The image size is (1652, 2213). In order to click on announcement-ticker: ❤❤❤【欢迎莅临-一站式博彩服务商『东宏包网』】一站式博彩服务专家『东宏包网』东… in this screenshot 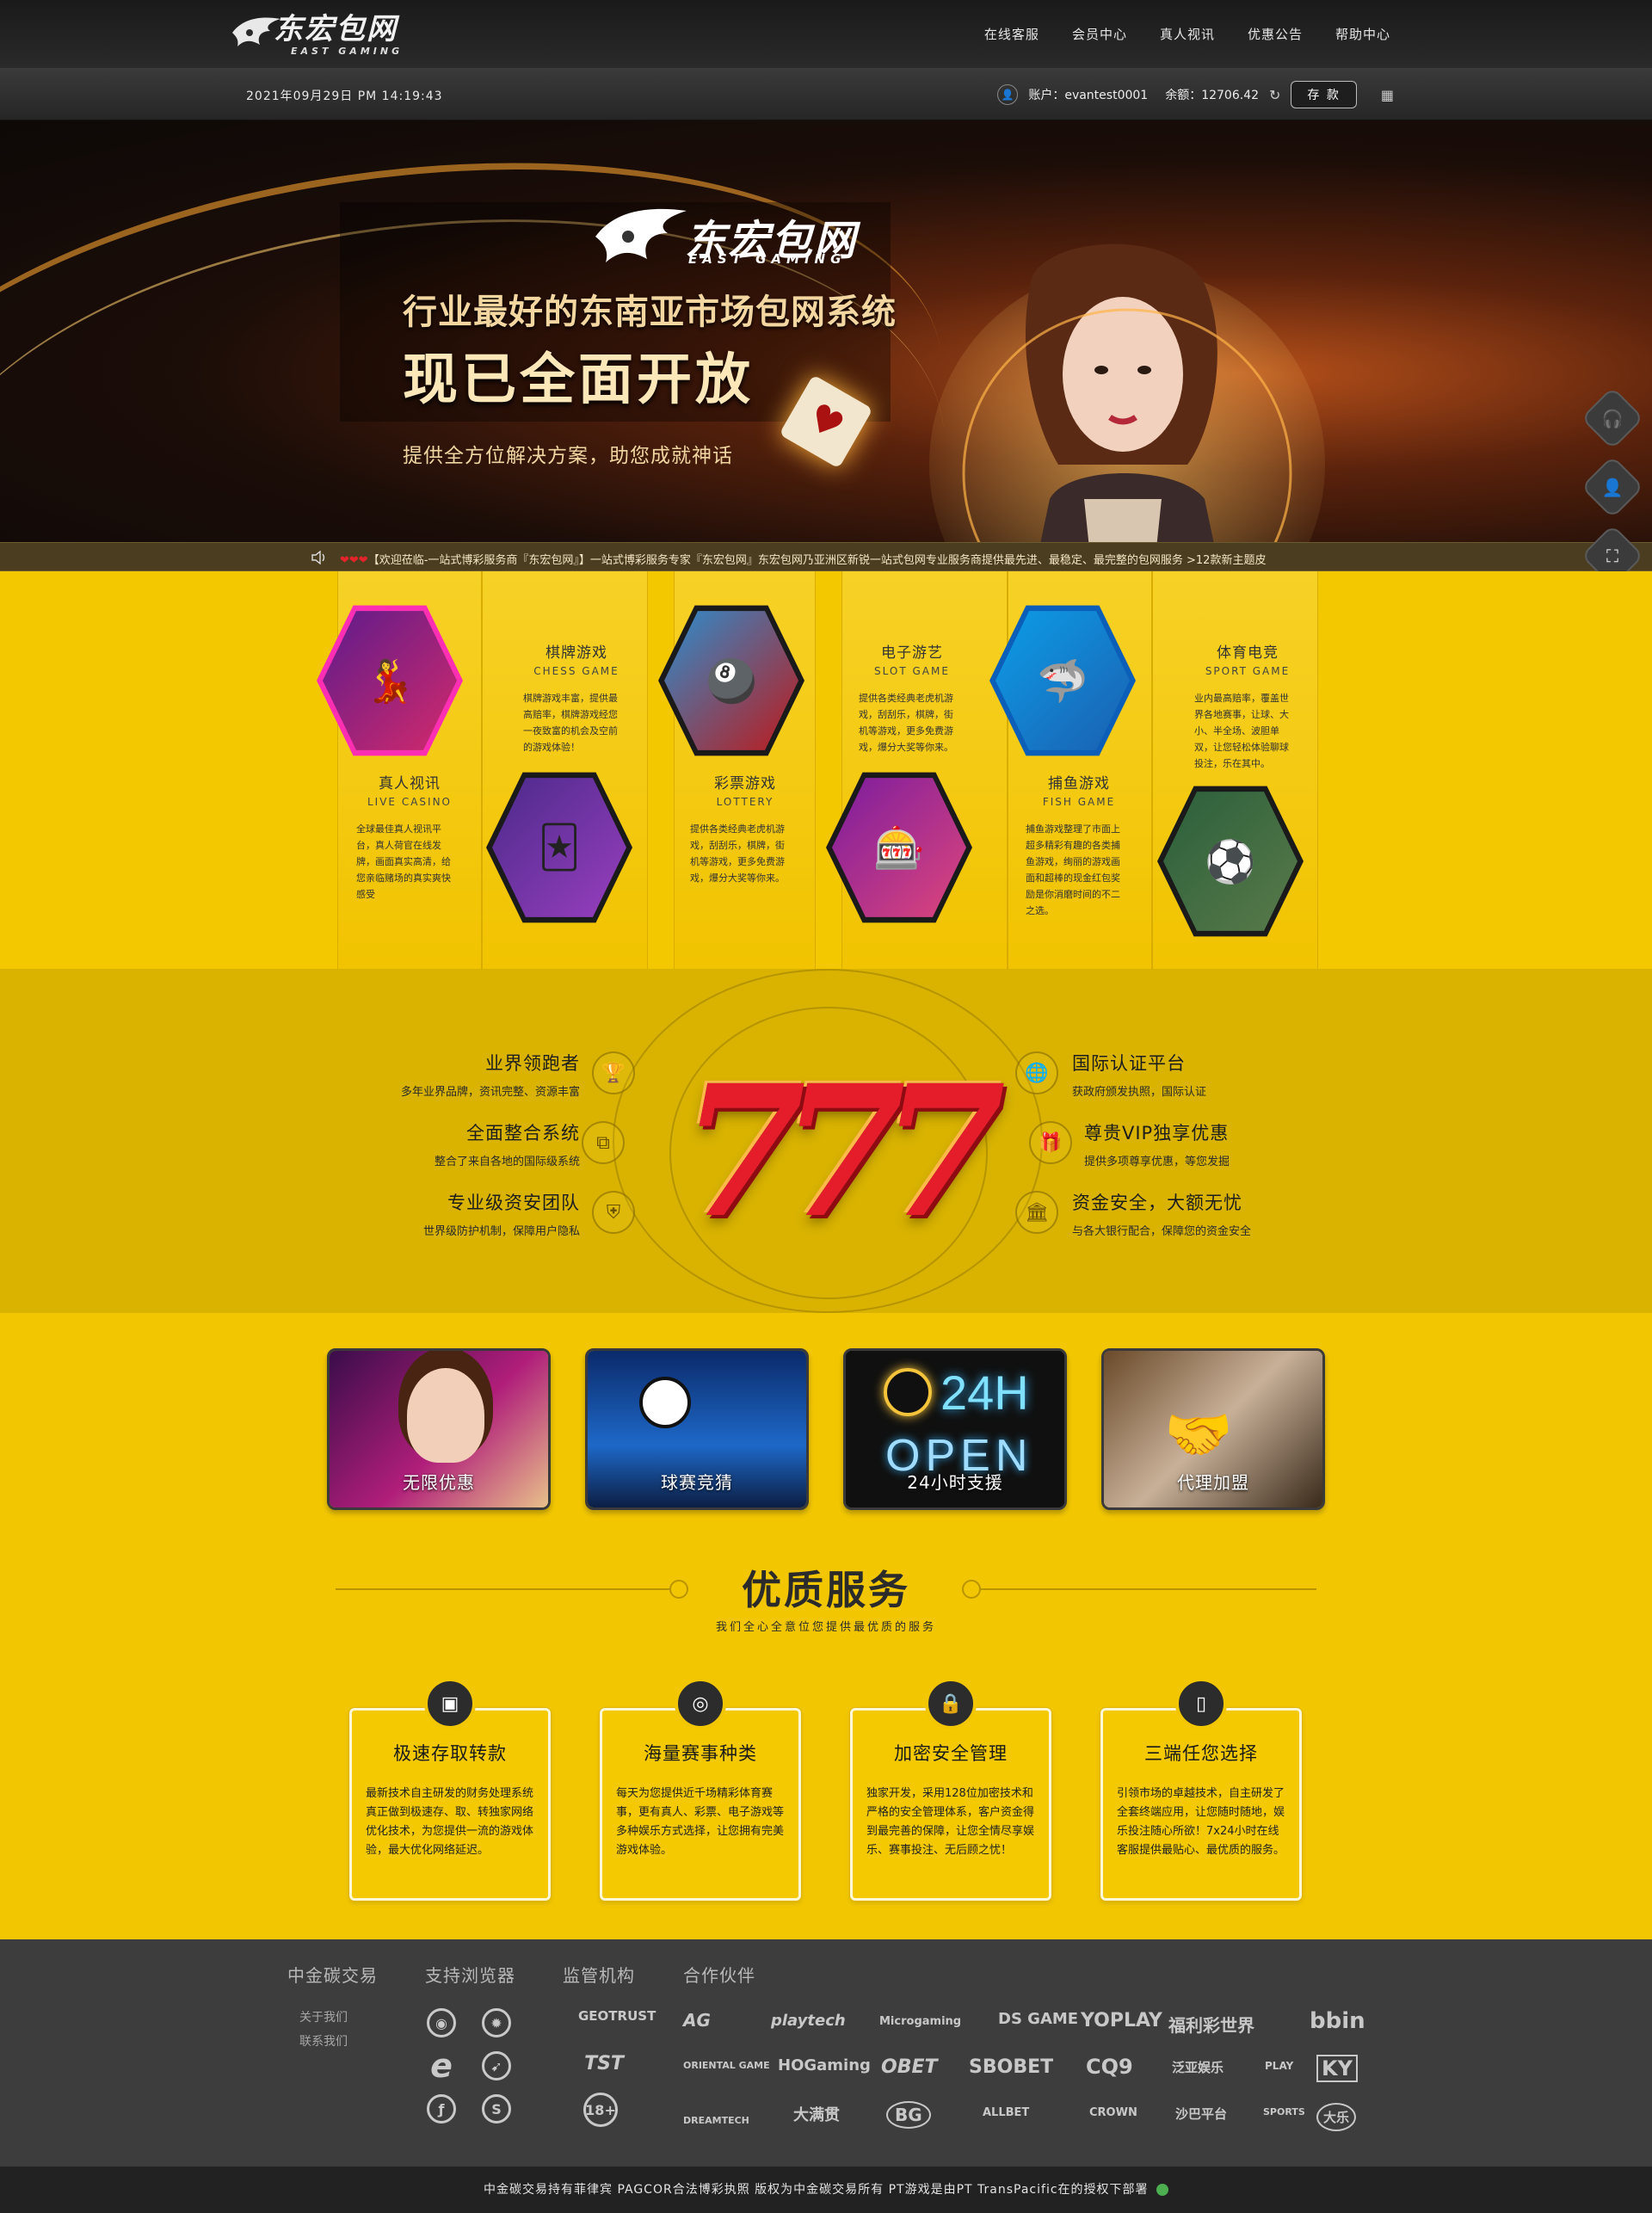, I will do `click(826, 556)`.